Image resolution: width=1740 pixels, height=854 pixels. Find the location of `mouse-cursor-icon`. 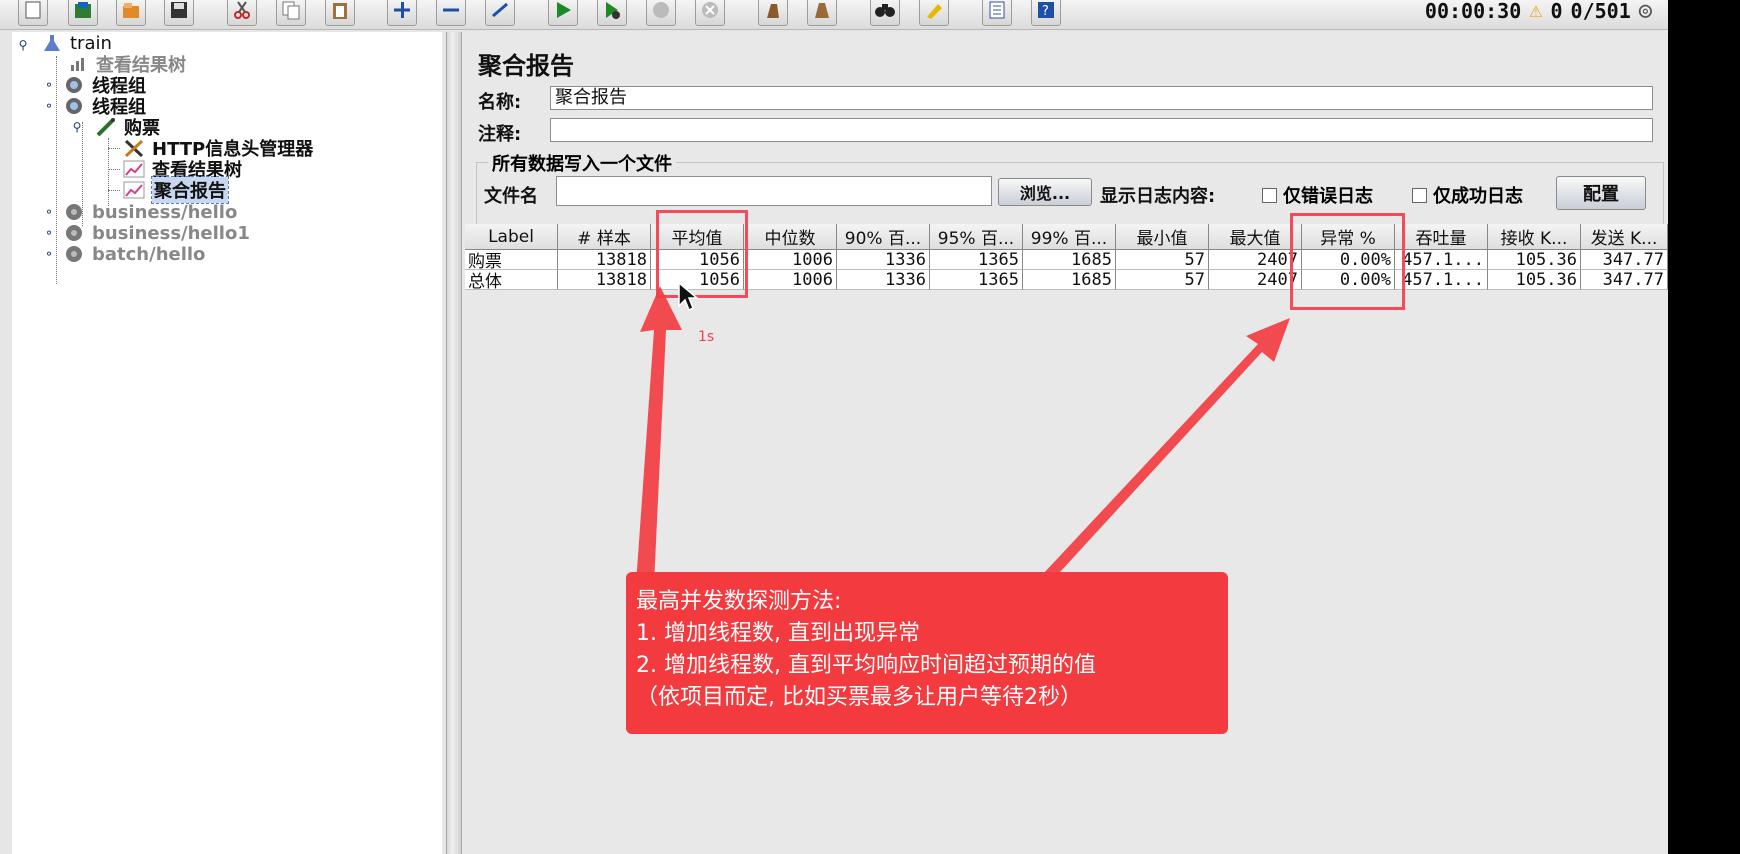

mouse-cursor-icon is located at coordinates (689, 297).